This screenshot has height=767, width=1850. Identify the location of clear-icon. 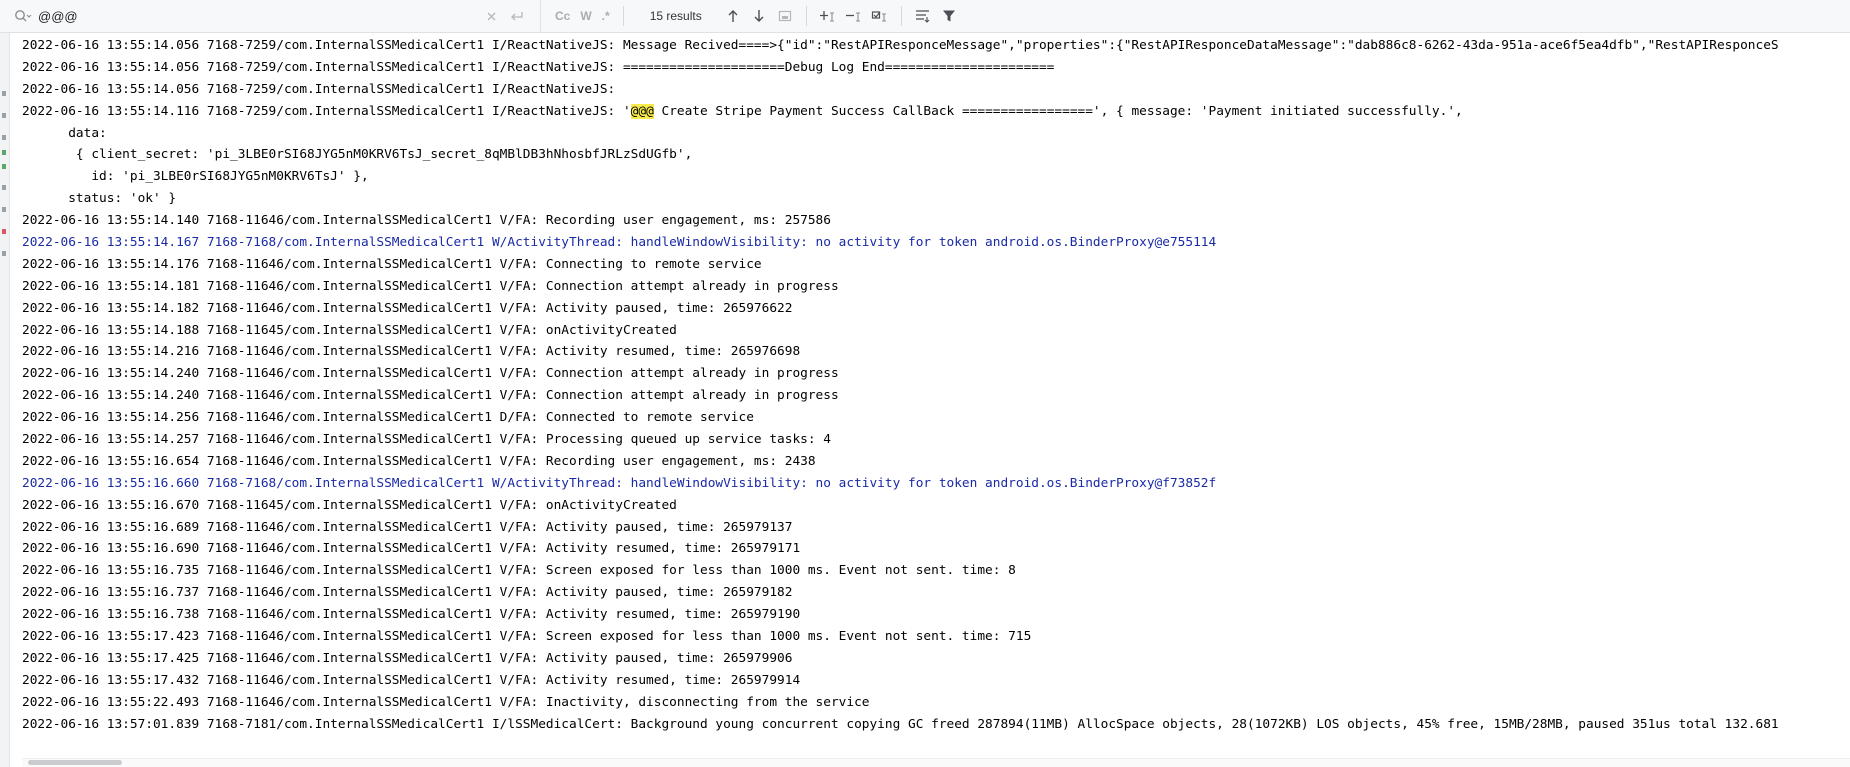
(491, 16).